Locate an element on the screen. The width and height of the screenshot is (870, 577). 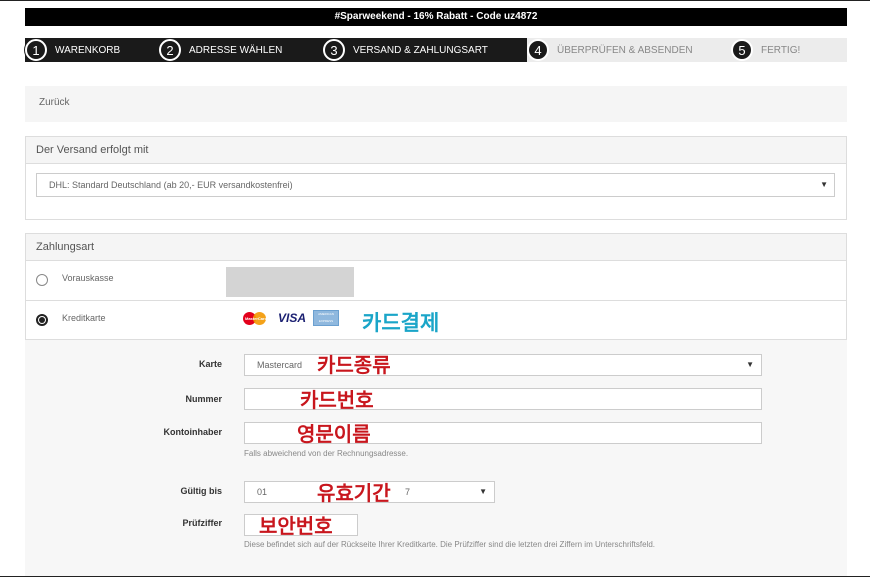
payment-option-prepayment: Vorauskasse is located at coordinates (436, 281).